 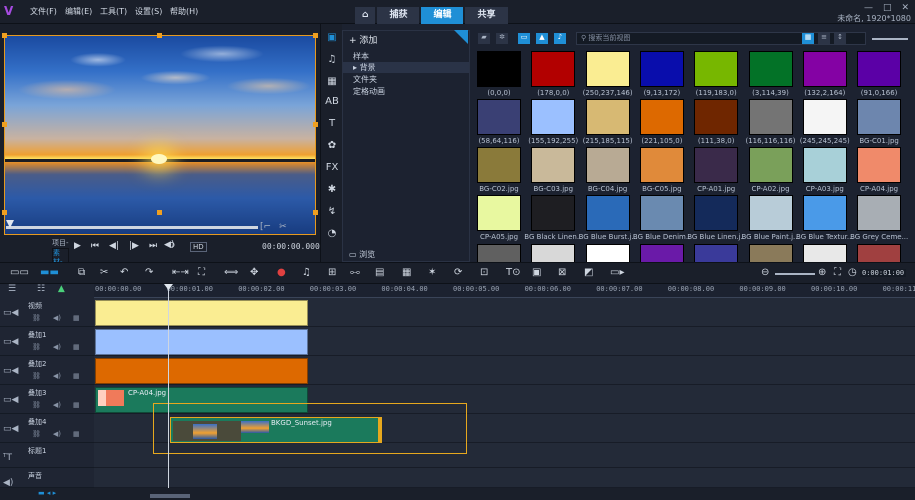 I want to click on split-screen-icon: ✶, so click(x=432, y=272).